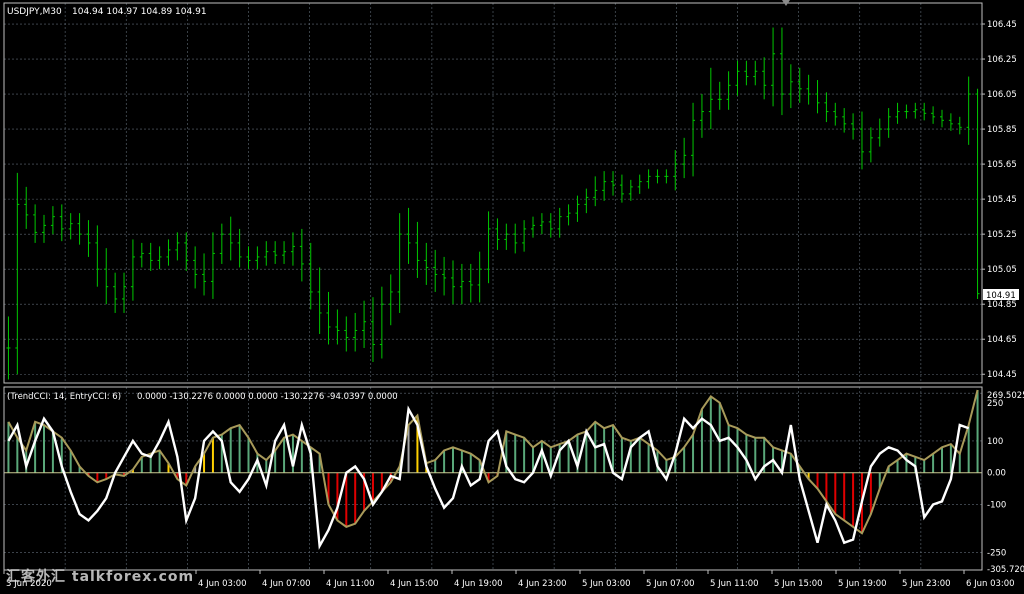  What do you see at coordinates (798, 584) in the screenshot?
I see `time-axis-label: 5 Jun 15:00` at bounding box center [798, 584].